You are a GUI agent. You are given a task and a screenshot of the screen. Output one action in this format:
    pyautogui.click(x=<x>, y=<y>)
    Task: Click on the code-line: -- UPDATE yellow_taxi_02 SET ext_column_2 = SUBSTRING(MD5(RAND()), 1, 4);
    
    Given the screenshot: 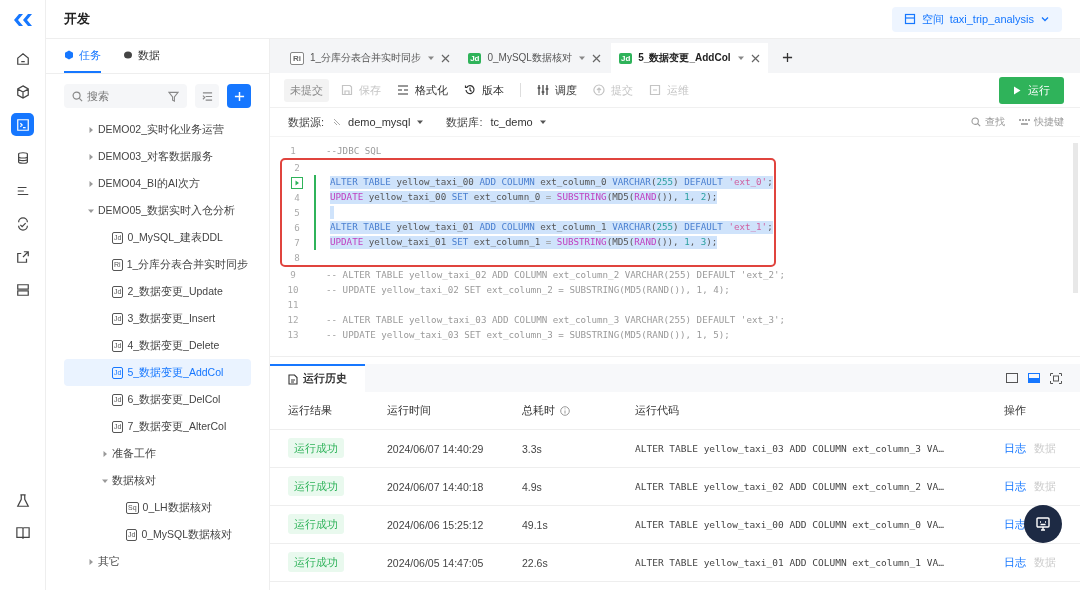 What is the action you would take?
    pyautogui.click(x=528, y=289)
    